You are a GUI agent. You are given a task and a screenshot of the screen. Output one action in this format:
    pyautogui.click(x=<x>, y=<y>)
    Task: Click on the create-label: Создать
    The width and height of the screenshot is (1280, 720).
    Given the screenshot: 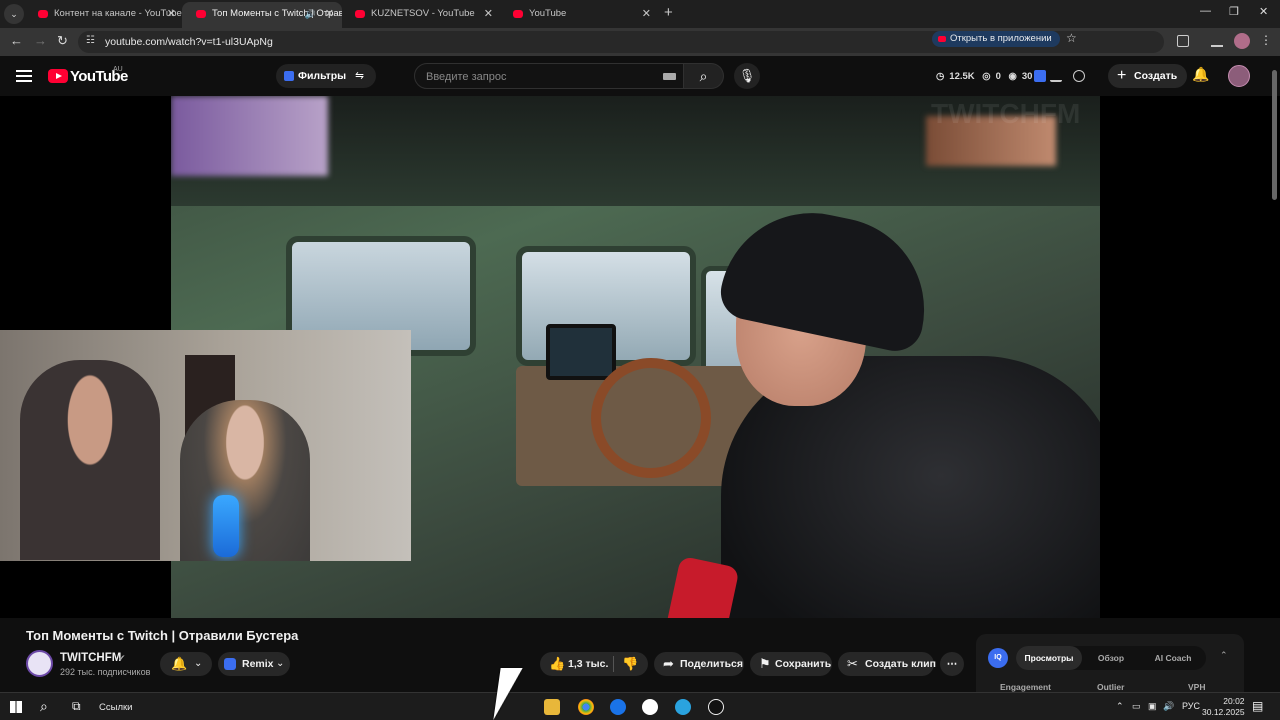 What is the action you would take?
    pyautogui.click(x=1156, y=76)
    